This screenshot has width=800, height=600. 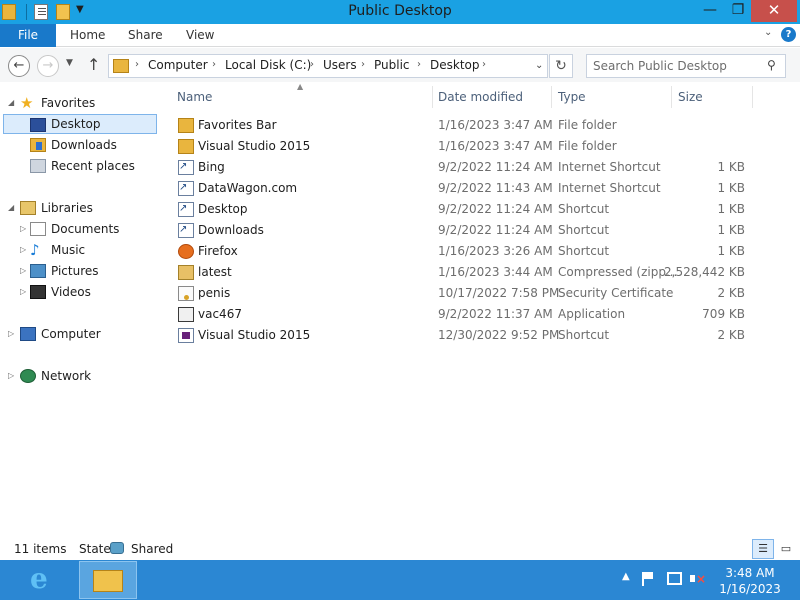 I want to click on sidebar-item-desktop: Desktop, so click(x=80, y=124).